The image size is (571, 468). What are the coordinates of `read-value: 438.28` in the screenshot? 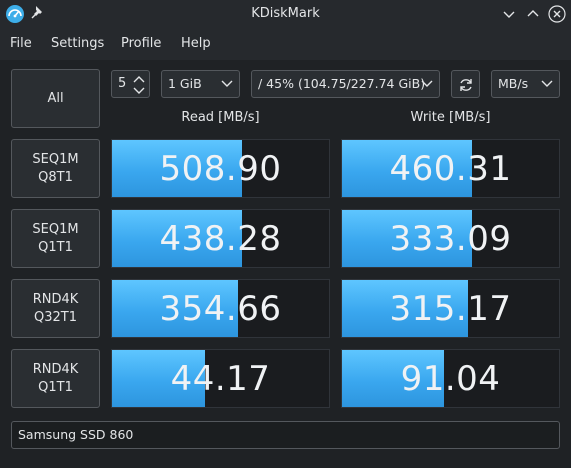 It's located at (220, 238).